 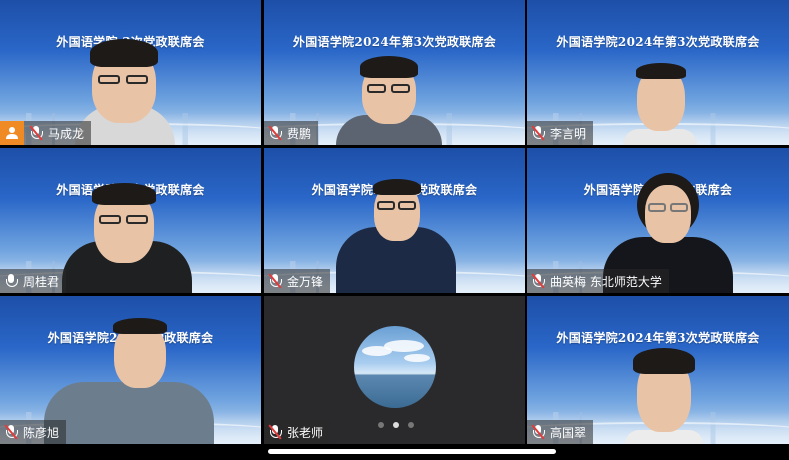 What do you see at coordinates (568, 432) in the screenshot?
I see `participant-name: 高国翠` at bounding box center [568, 432].